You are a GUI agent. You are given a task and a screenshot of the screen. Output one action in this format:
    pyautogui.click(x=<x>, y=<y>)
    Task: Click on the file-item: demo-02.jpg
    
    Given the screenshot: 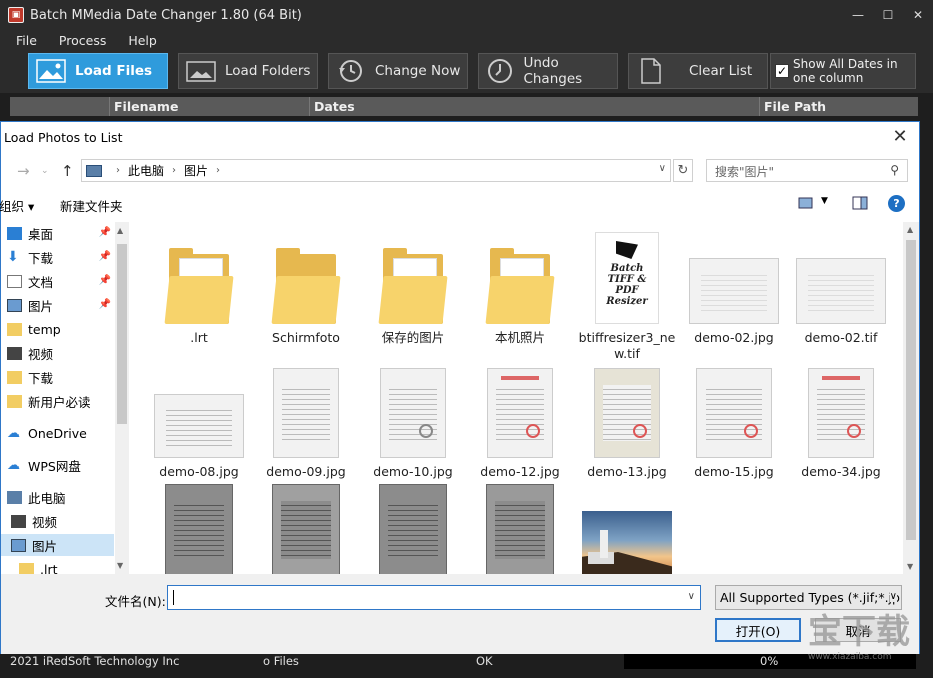 What is the action you would take?
    pyautogui.click(x=734, y=289)
    